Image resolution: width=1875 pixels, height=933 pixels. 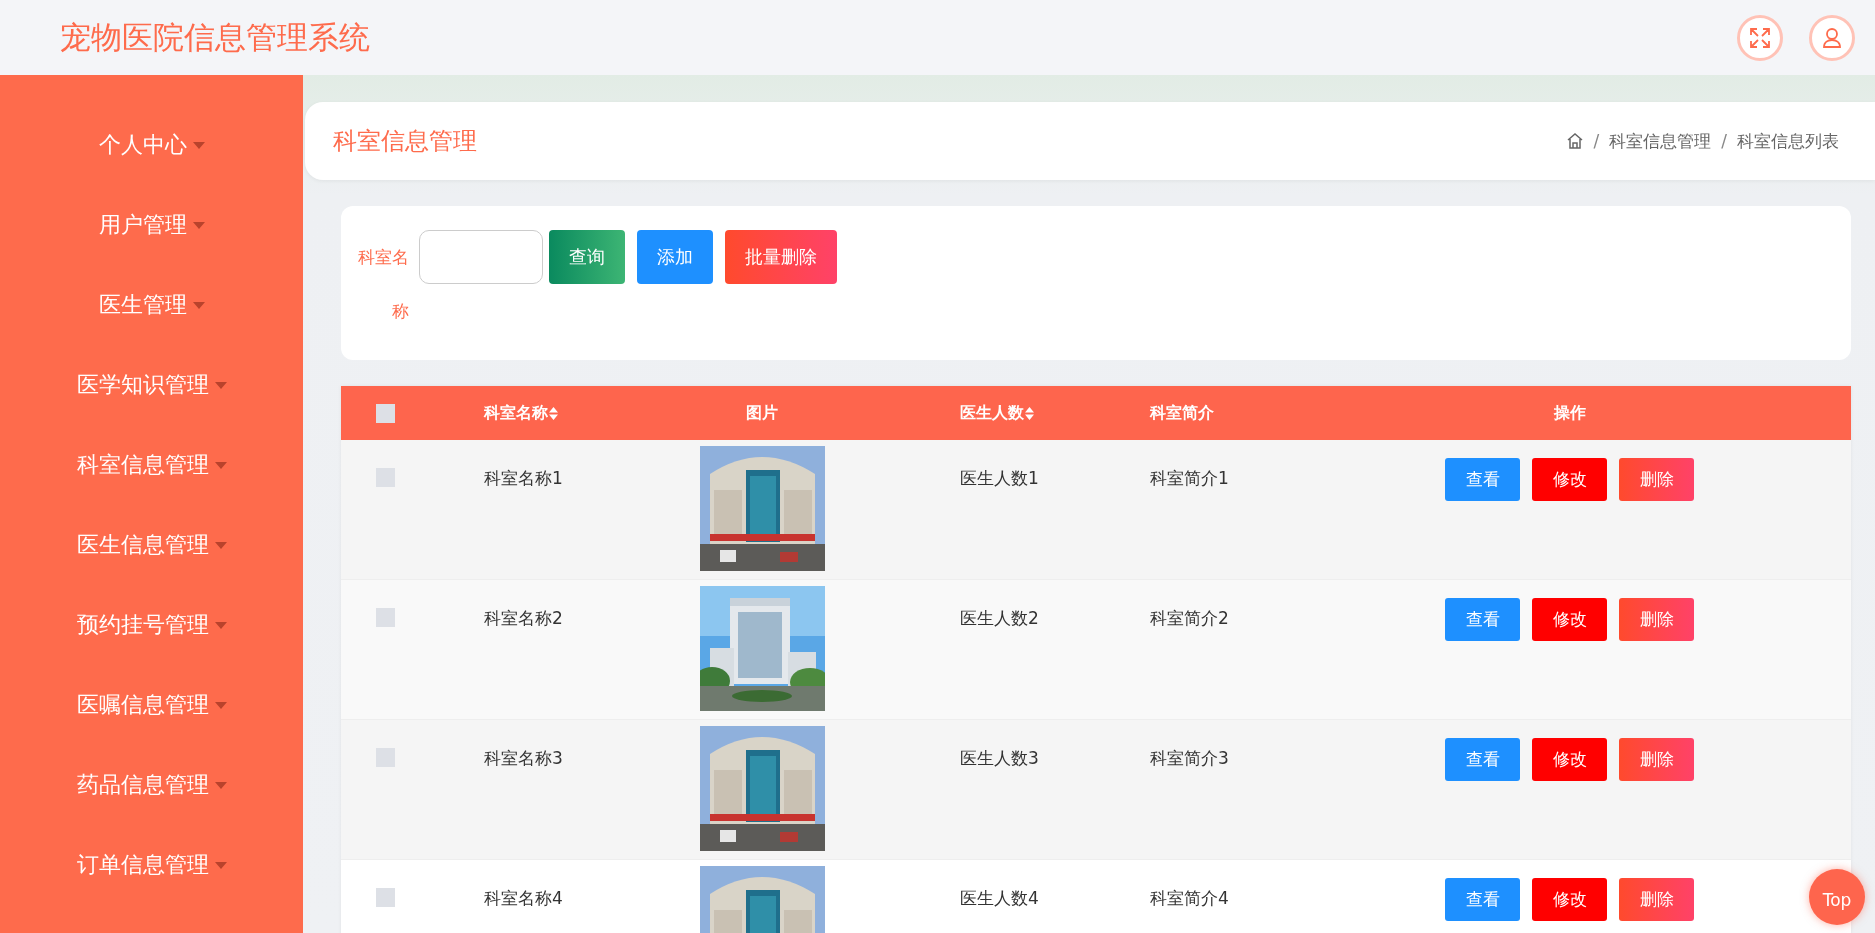 What do you see at coordinates (523, 898) in the screenshot?
I see `table-cell-text: 科室名称4` at bounding box center [523, 898].